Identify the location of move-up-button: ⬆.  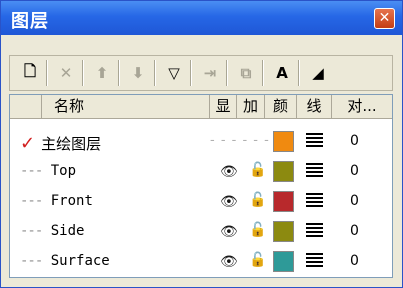
(102, 73).